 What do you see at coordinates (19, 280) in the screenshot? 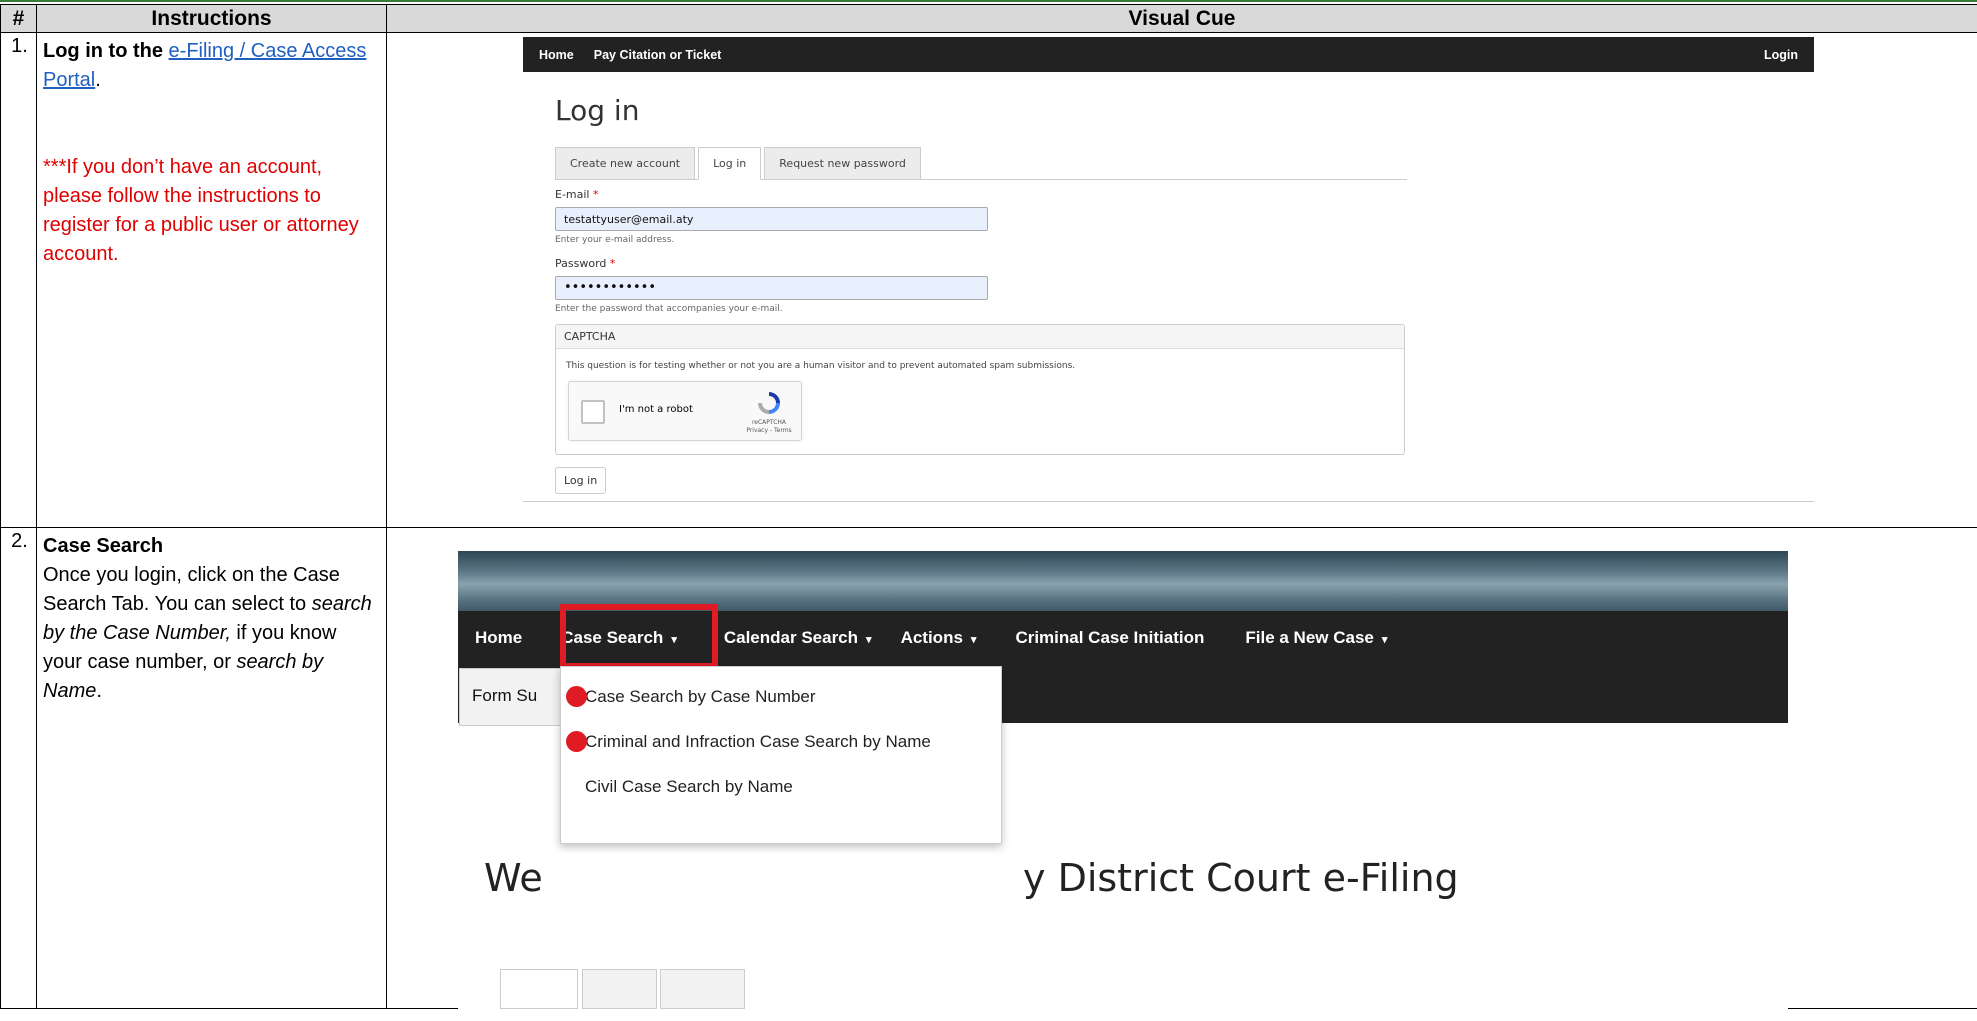
I see `step-number-1: 1.` at bounding box center [19, 280].